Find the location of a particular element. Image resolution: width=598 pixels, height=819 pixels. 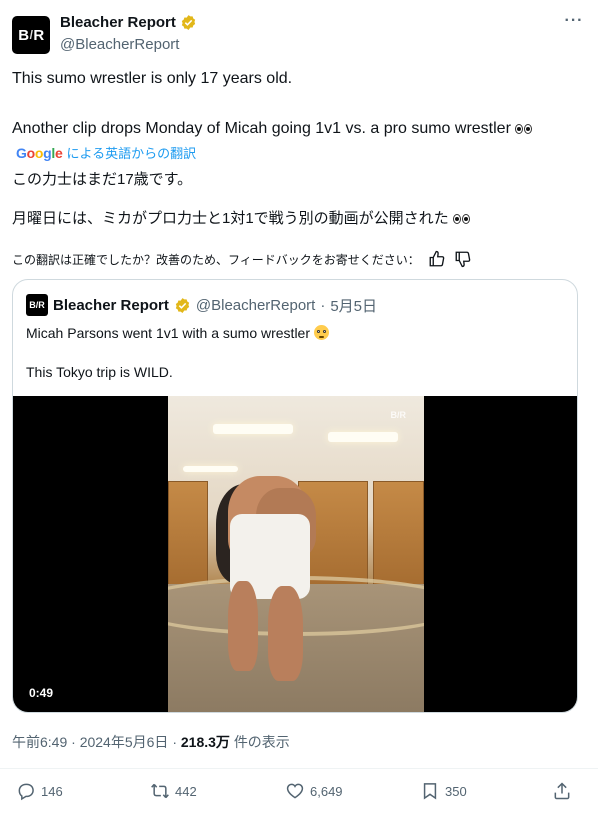

translation-feedback: この翻訳は正確でしたか？改善のため、フィードバックをお寄せください： is located at coordinates (242, 259).